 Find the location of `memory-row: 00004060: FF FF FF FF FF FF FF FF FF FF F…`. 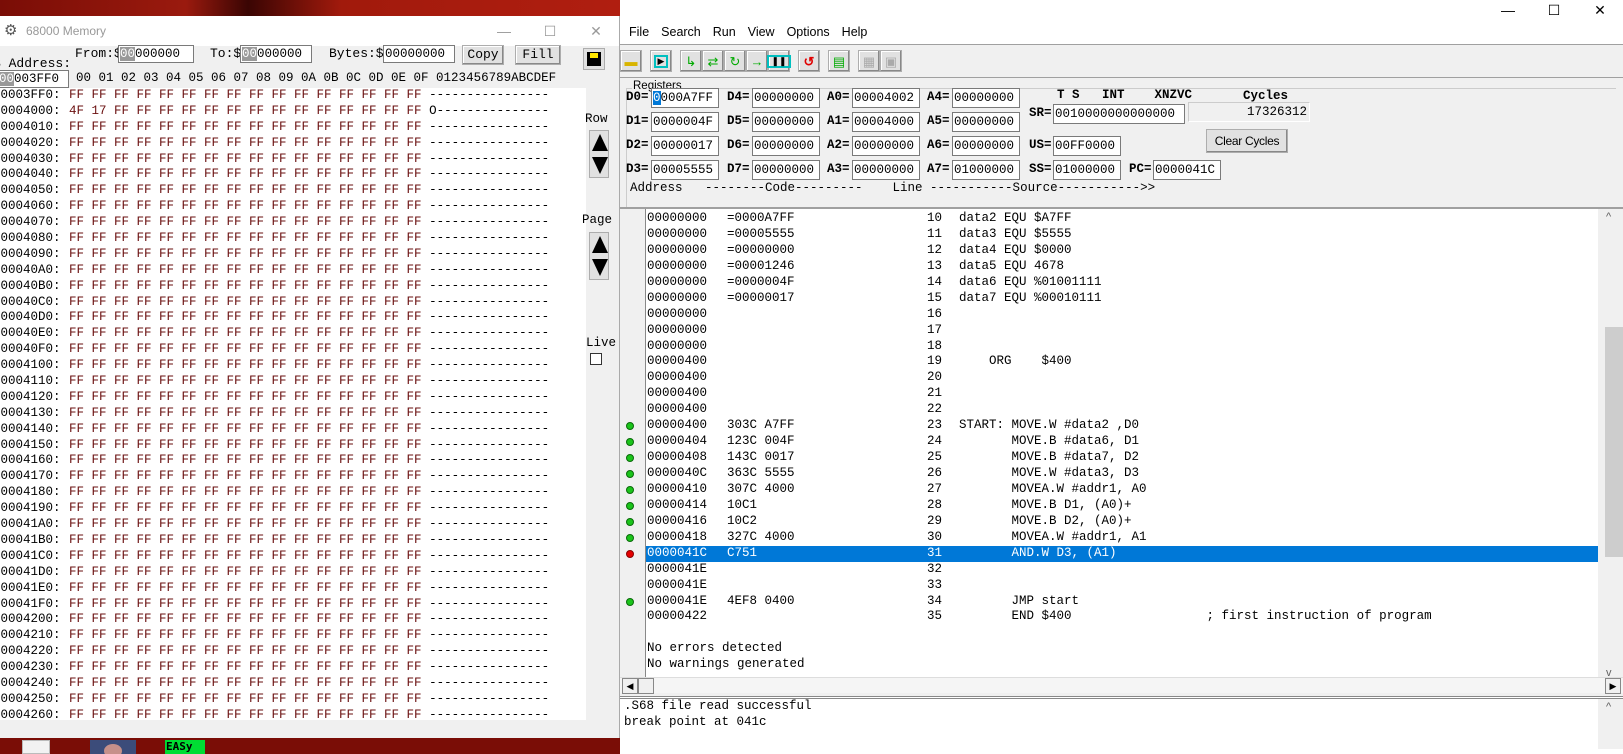

memory-row: 00004060: FF FF FF FF FF FF FF FF FF FF F… is located at coordinates (293, 207).